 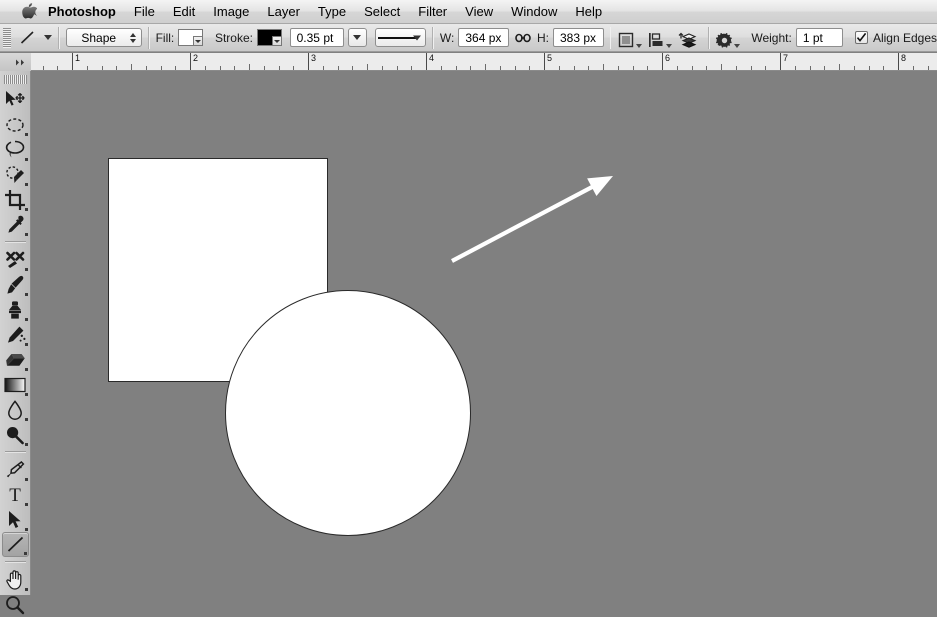 I want to click on align-edges-checkbox-row: Align Edges, so click(x=895, y=38).